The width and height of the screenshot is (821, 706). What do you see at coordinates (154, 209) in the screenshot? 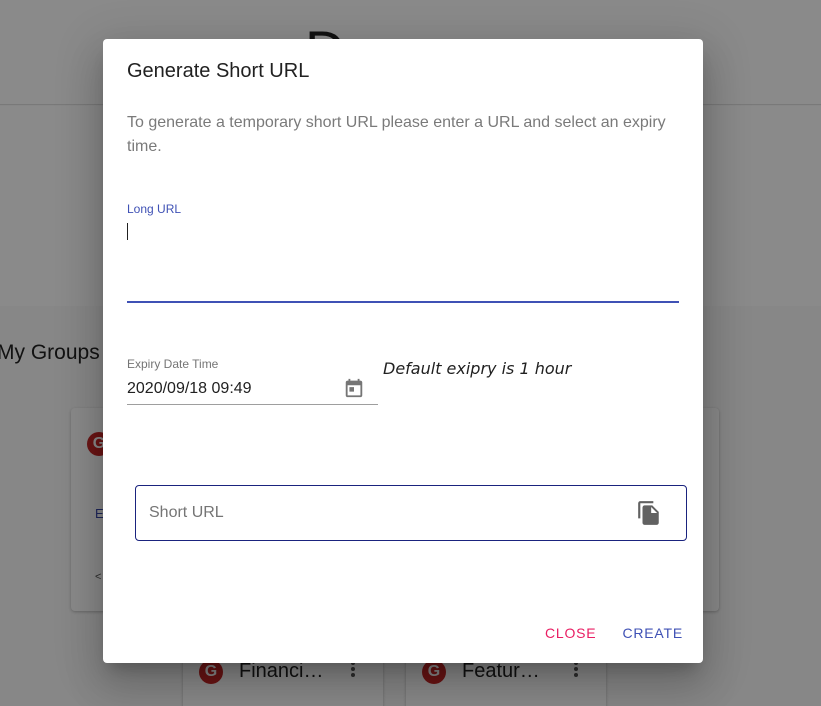
I see `long-url-label: Long URL` at bounding box center [154, 209].